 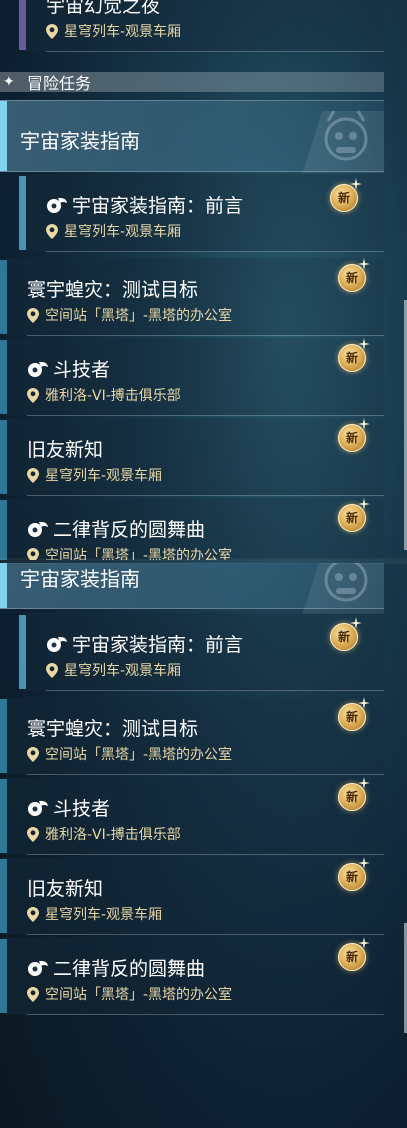 What do you see at coordinates (59, 83) in the screenshot?
I see `section-title: 冒险任务` at bounding box center [59, 83].